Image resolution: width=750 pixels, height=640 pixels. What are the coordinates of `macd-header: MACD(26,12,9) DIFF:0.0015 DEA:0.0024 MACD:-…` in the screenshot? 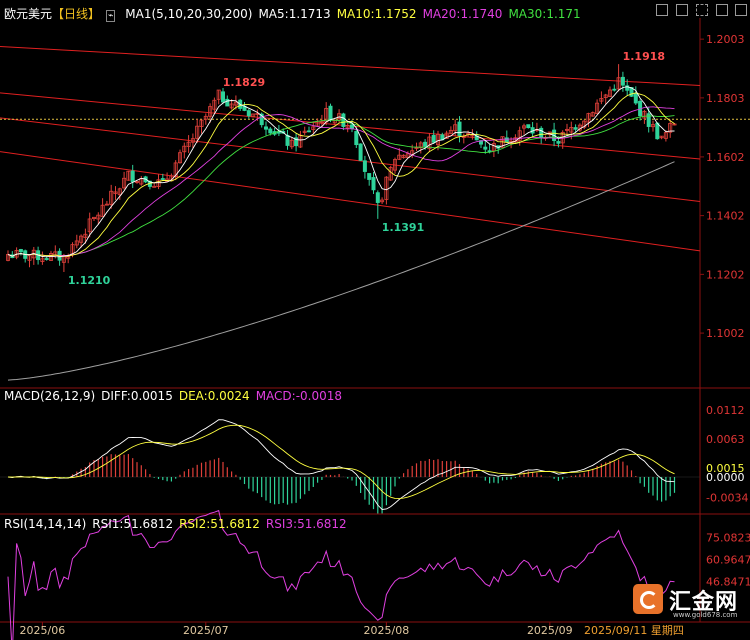 It's located at (176, 396).